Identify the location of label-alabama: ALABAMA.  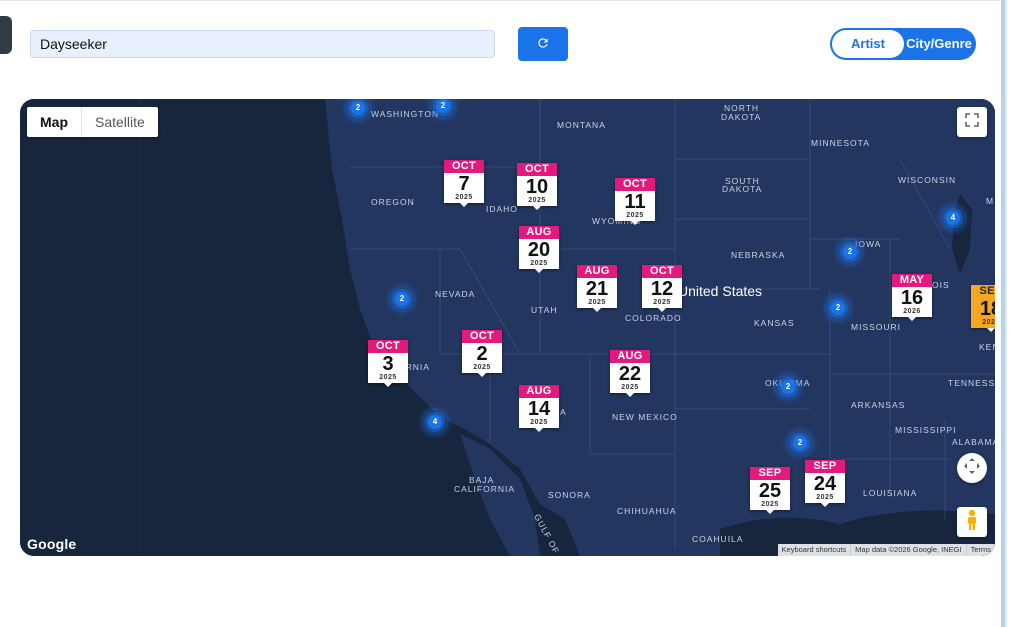
(973, 442).